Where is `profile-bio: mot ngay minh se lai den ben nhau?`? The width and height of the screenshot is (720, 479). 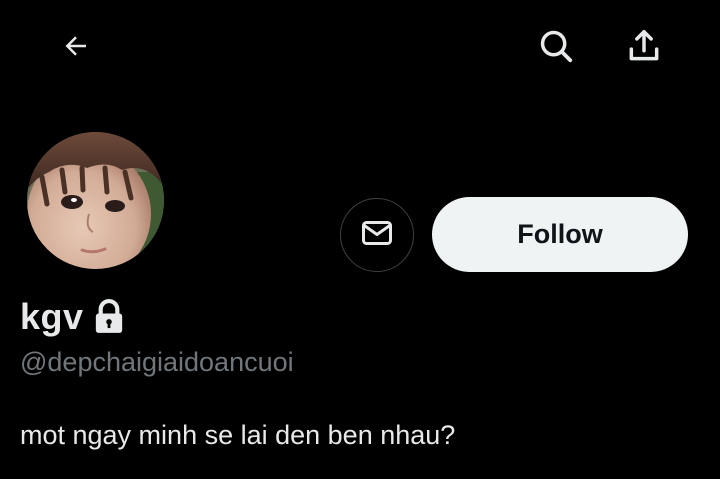
profile-bio: mot ngay minh se lai den ben nhau? is located at coordinates (238, 435).